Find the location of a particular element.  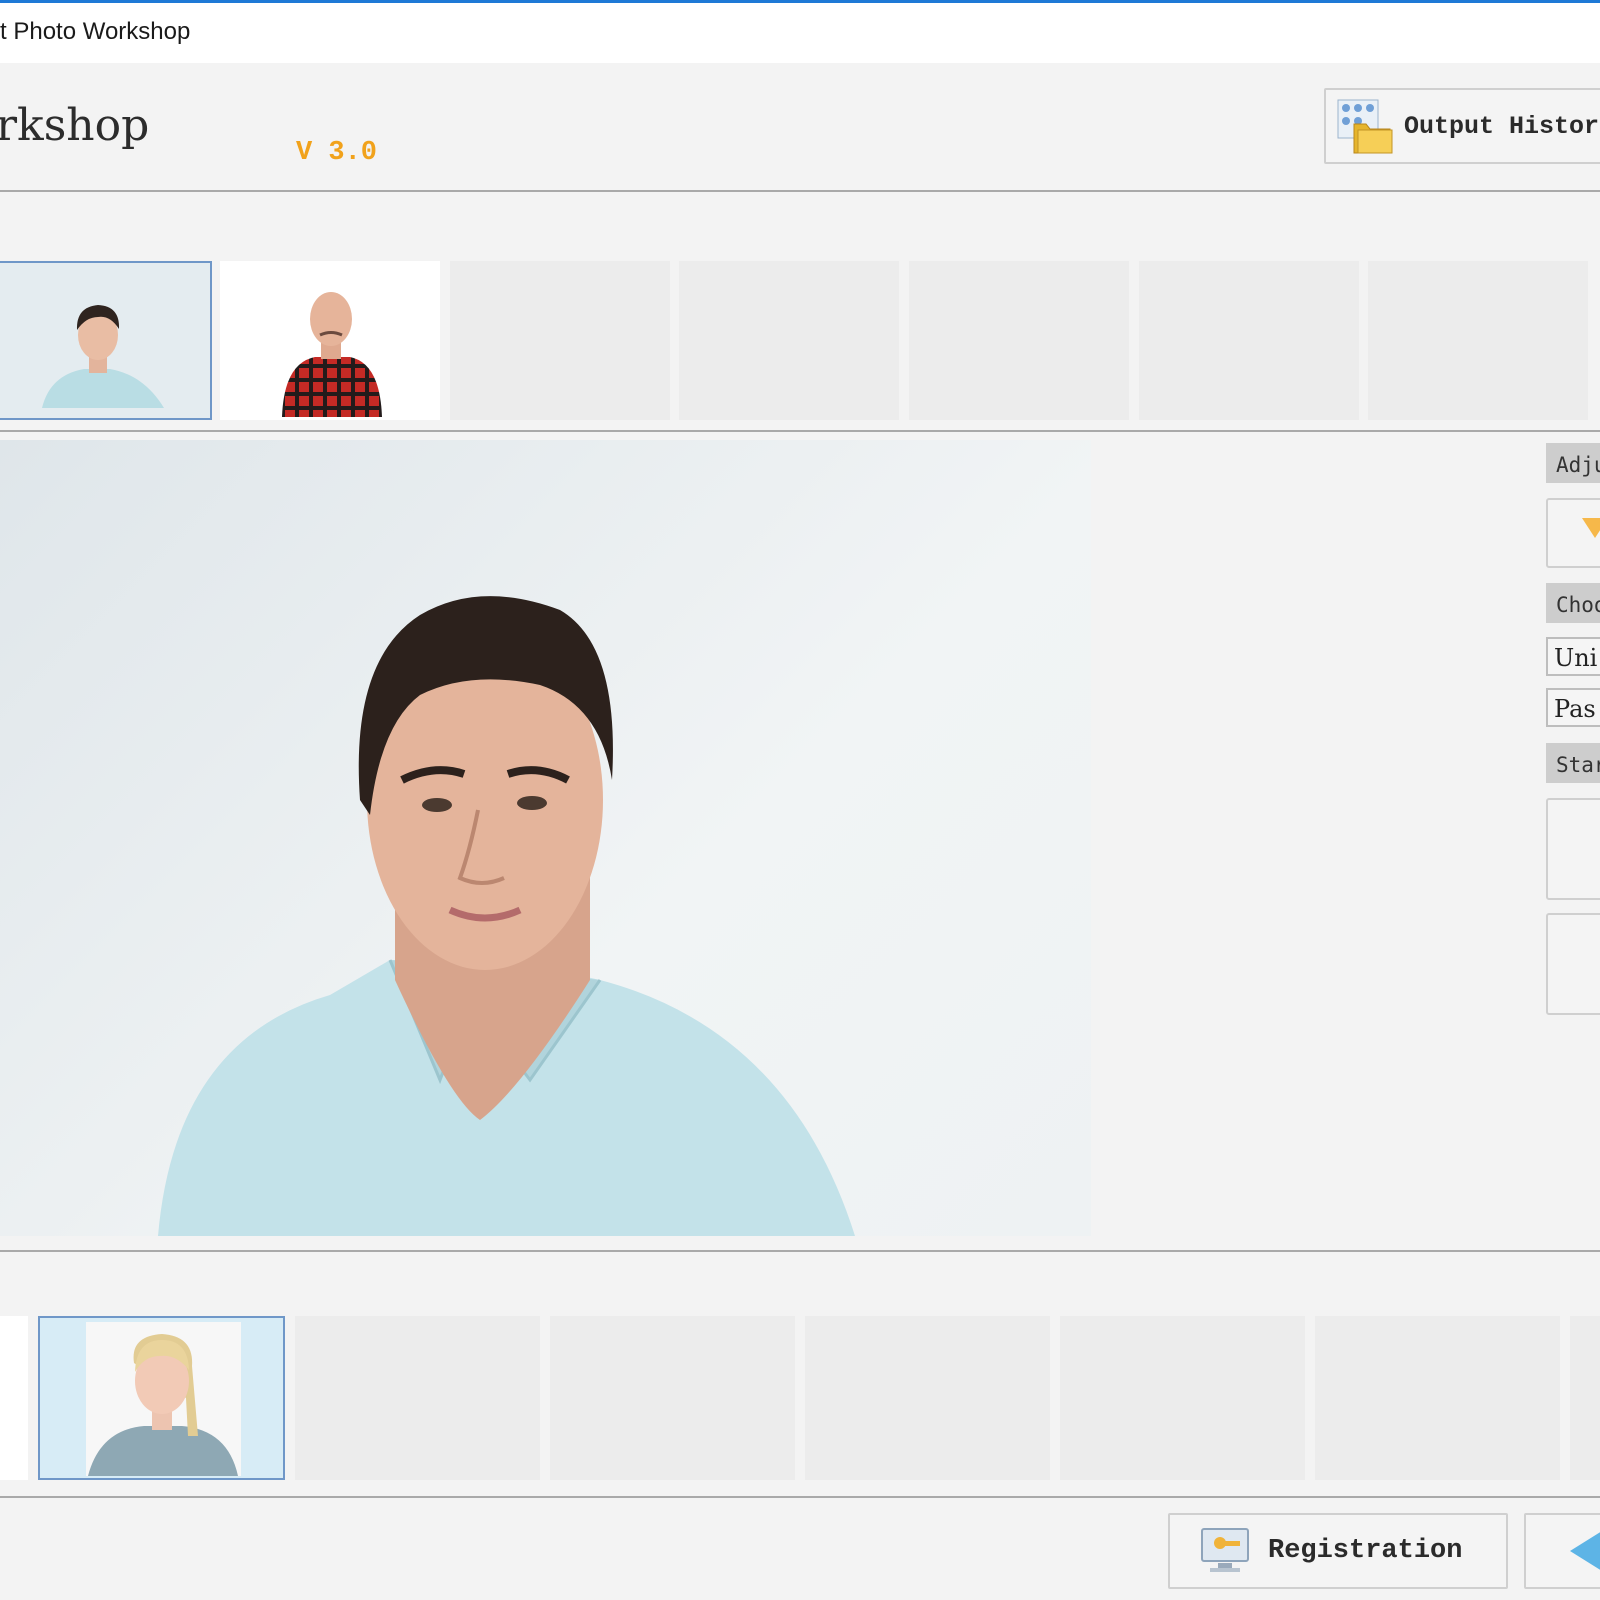

arrow-down-icon is located at coordinates (1591, 528).